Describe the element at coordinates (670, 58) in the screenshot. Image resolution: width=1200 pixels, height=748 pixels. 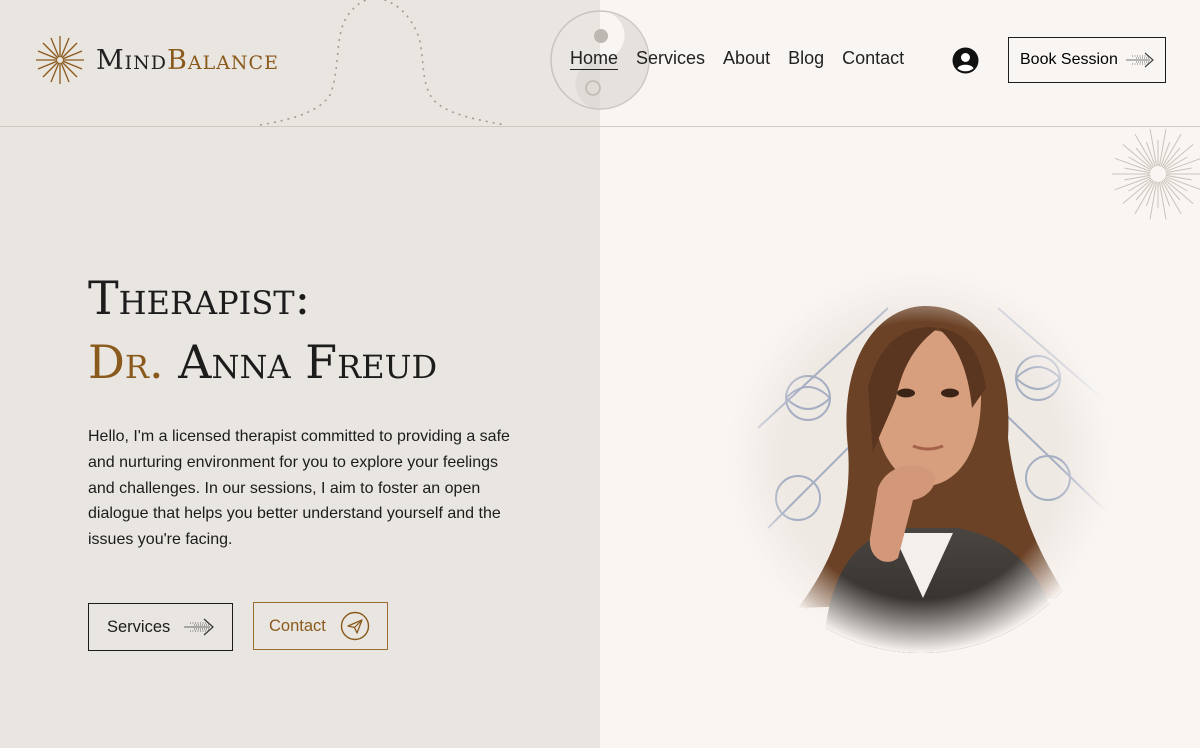
I see `nav-services: Services` at that location.